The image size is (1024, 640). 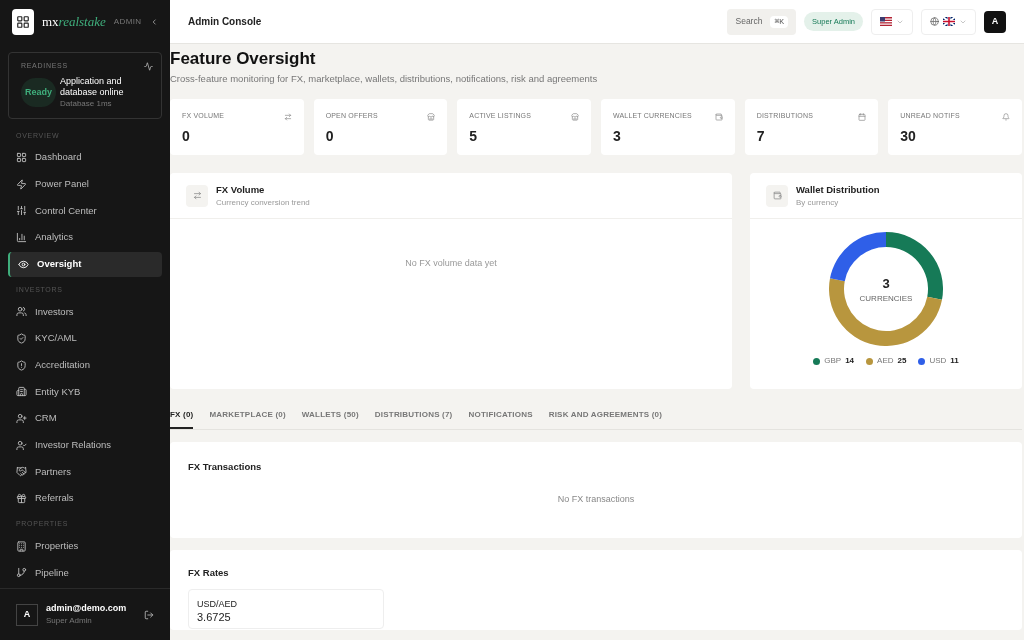 I want to click on nav-item: Accreditation, so click(x=85, y=365).